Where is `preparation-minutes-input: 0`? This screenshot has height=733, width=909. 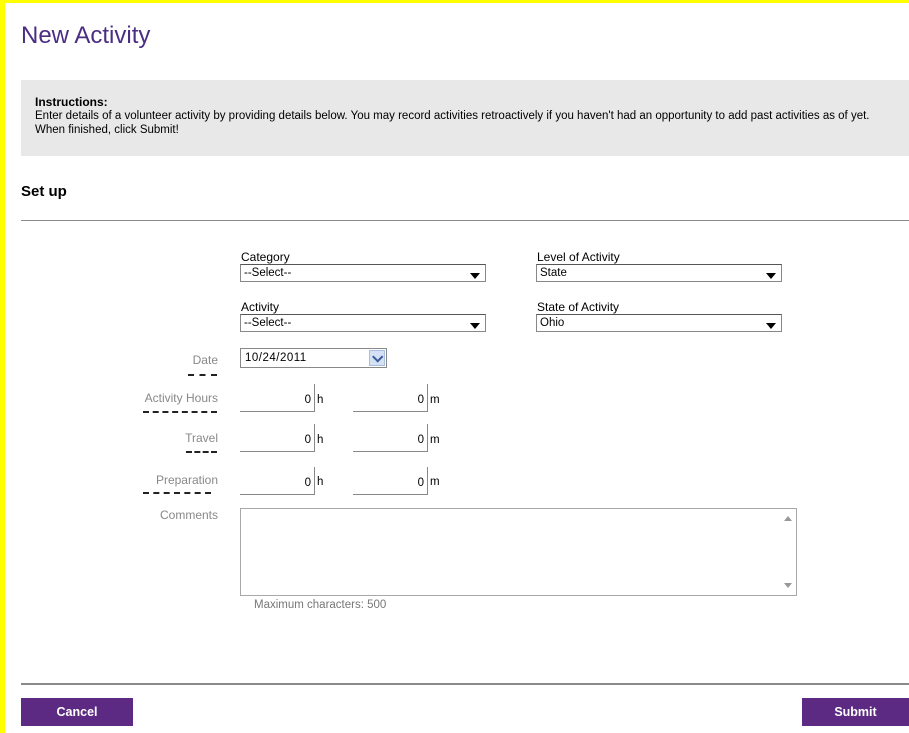
preparation-minutes-input: 0 is located at coordinates (390, 481).